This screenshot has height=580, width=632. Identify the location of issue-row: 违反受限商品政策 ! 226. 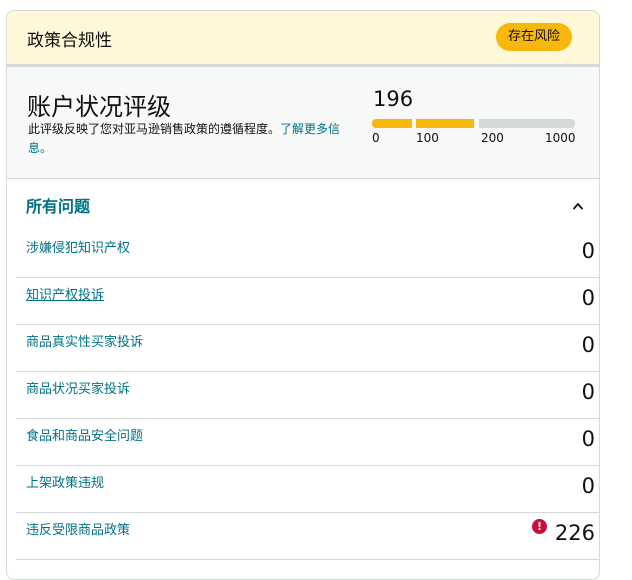
(307, 536).